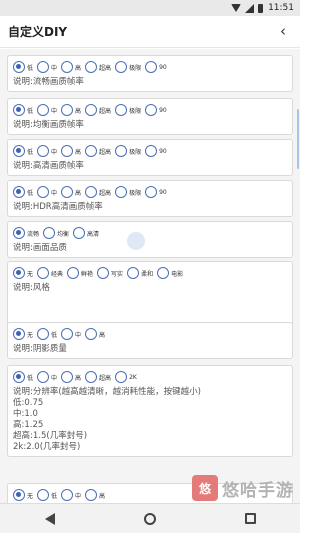 The image size is (320, 533). Describe the element at coordinates (298, 139) in the screenshot. I see `scrollbar` at that location.